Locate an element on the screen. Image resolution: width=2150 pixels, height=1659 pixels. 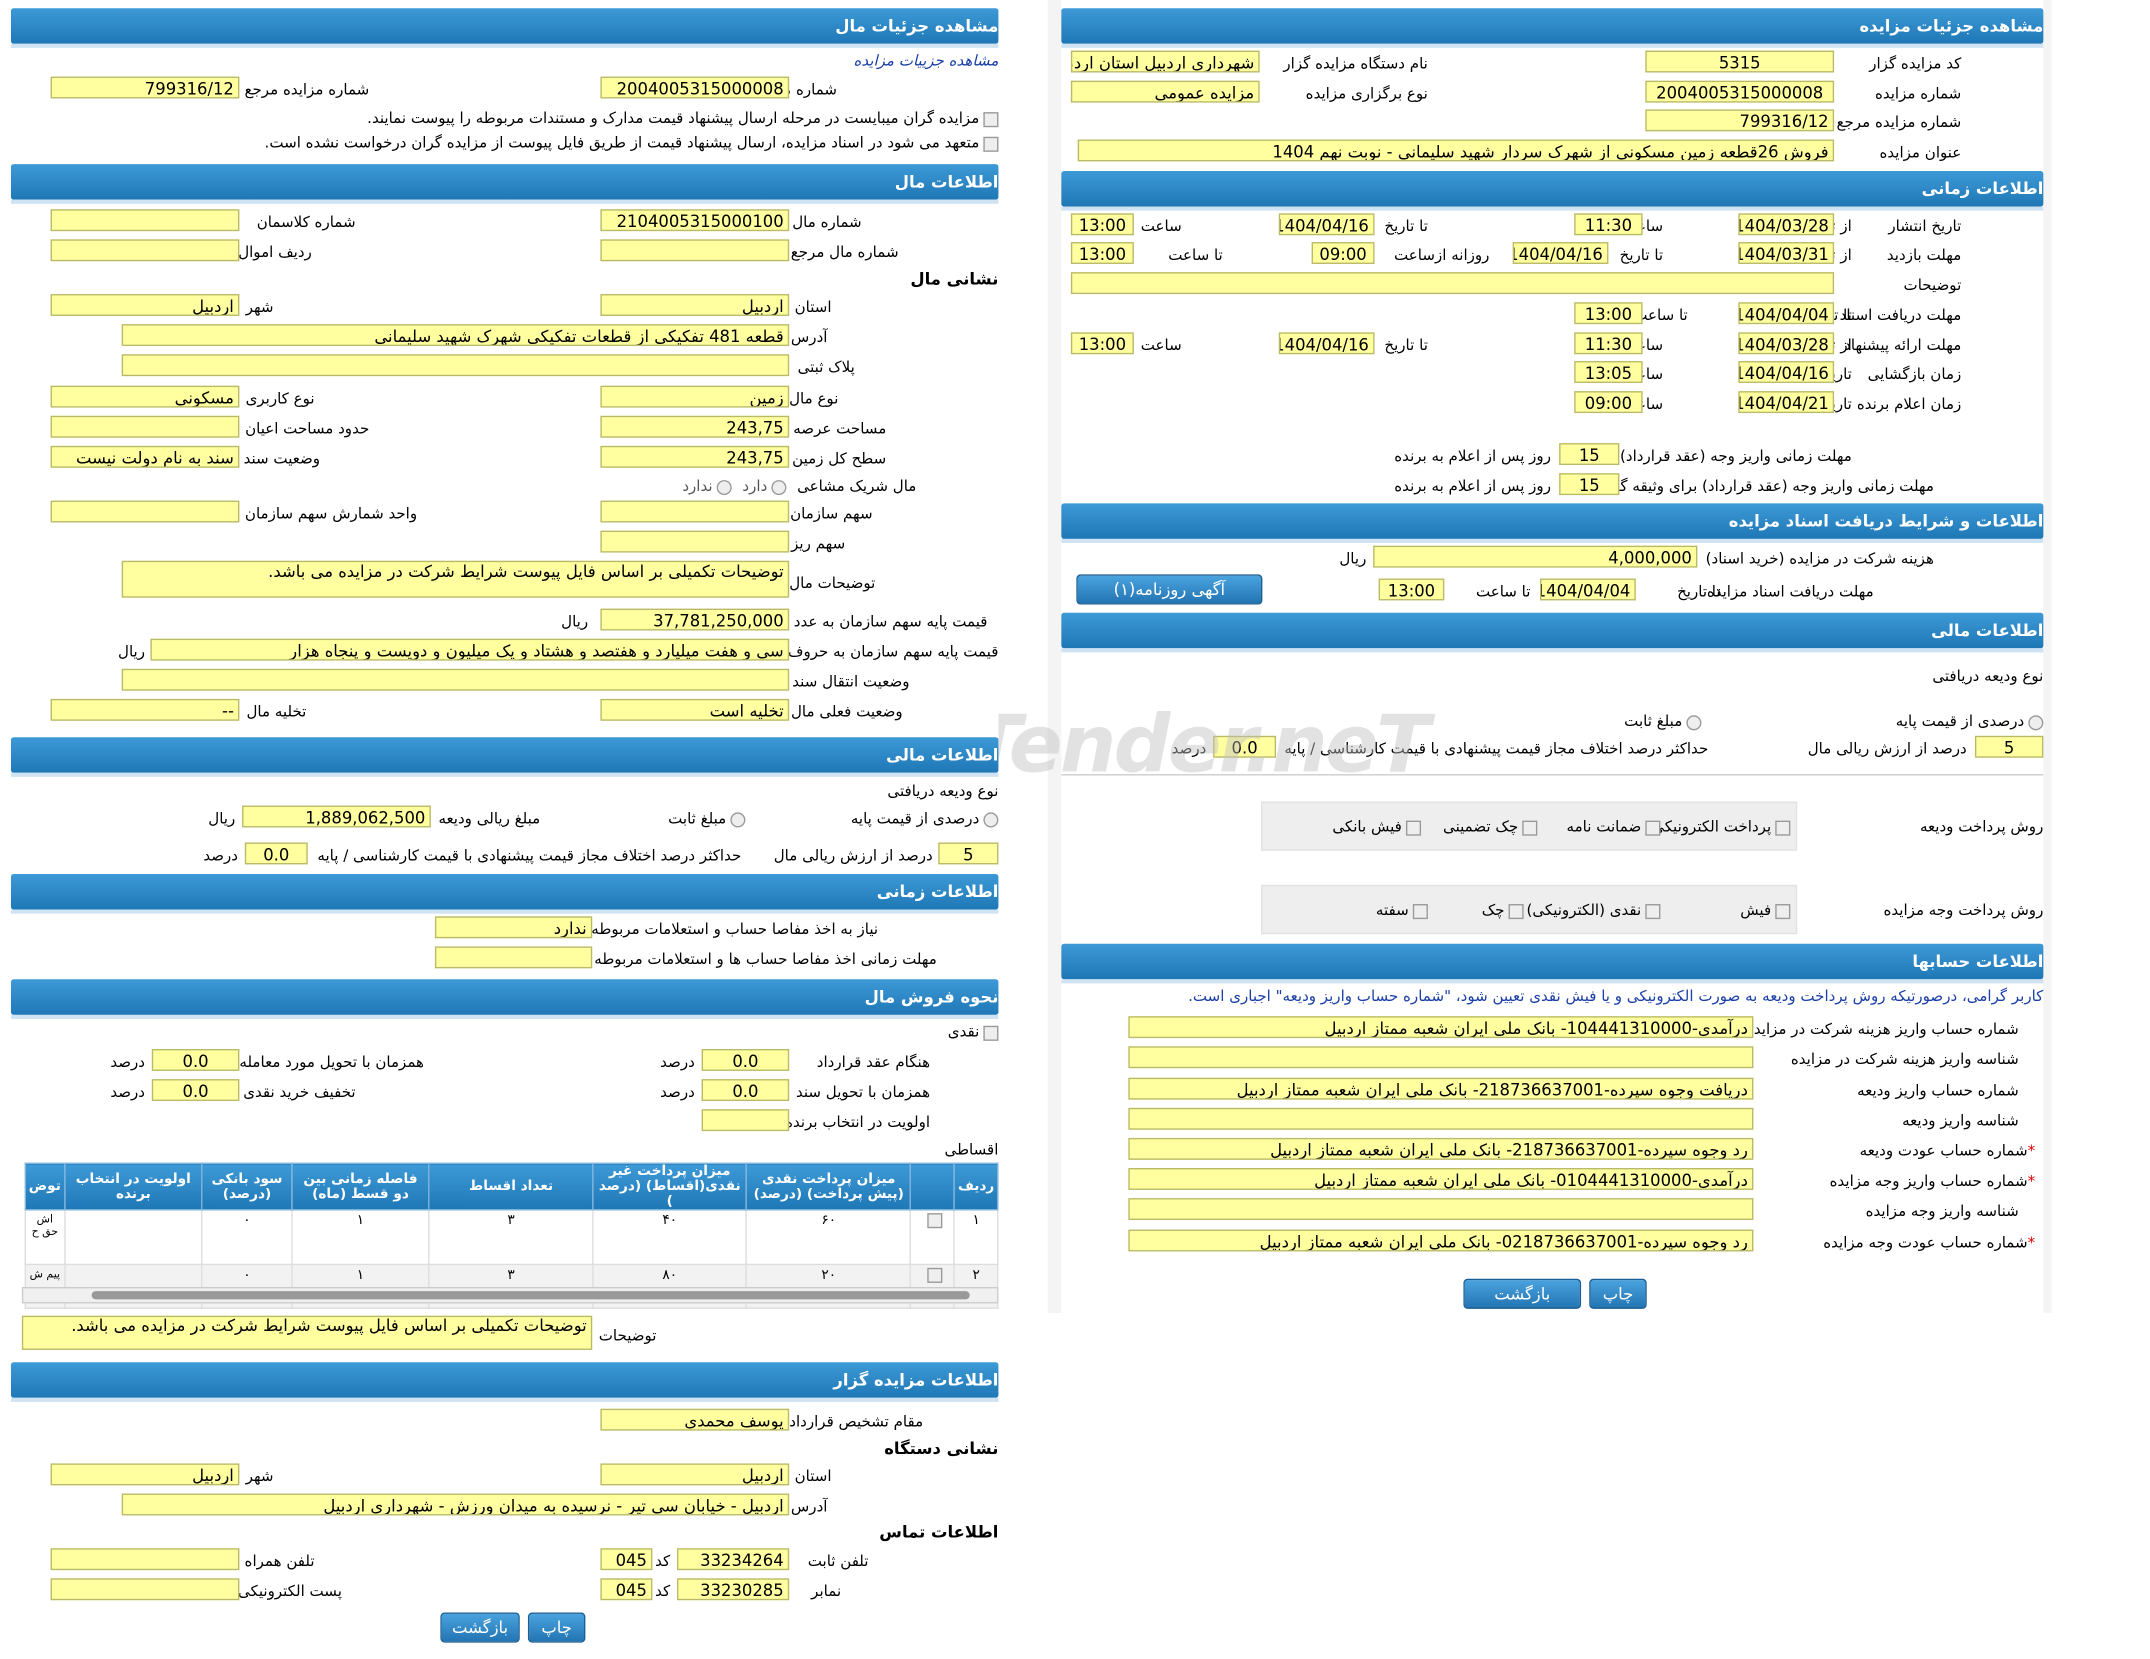
cash-electronic-option: نقدی (الکترونیکی) is located at coordinates (1593, 910).